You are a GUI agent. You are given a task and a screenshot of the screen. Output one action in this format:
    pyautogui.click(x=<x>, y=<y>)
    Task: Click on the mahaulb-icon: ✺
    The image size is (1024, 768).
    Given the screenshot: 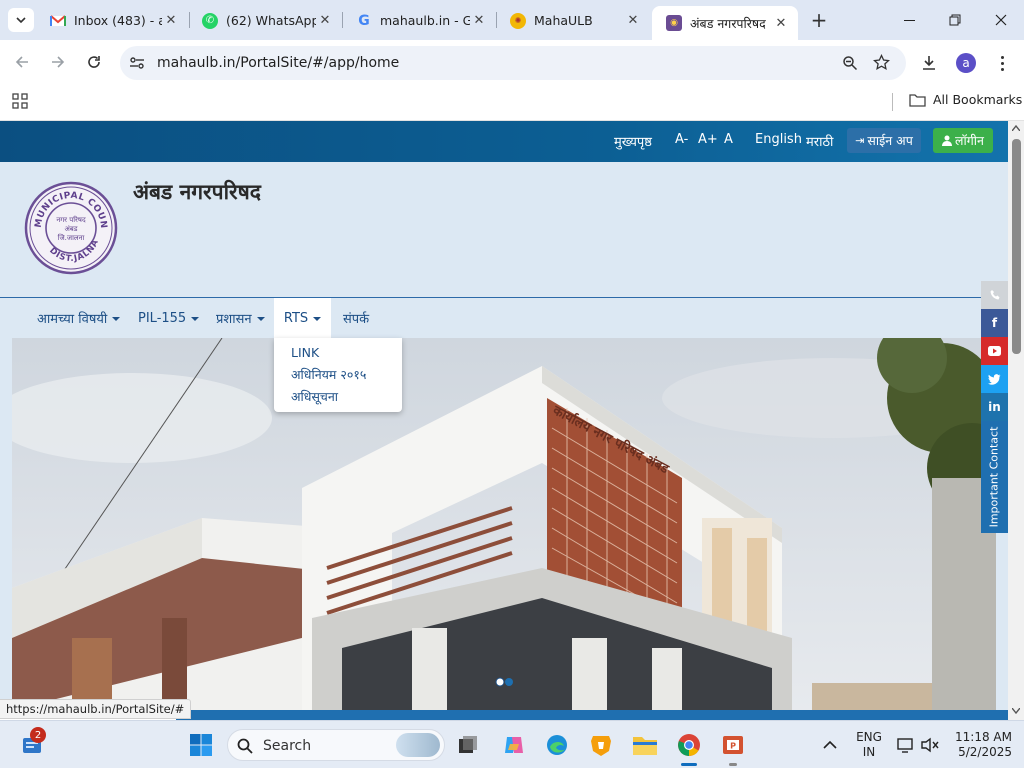 What is the action you would take?
    pyautogui.click(x=518, y=20)
    